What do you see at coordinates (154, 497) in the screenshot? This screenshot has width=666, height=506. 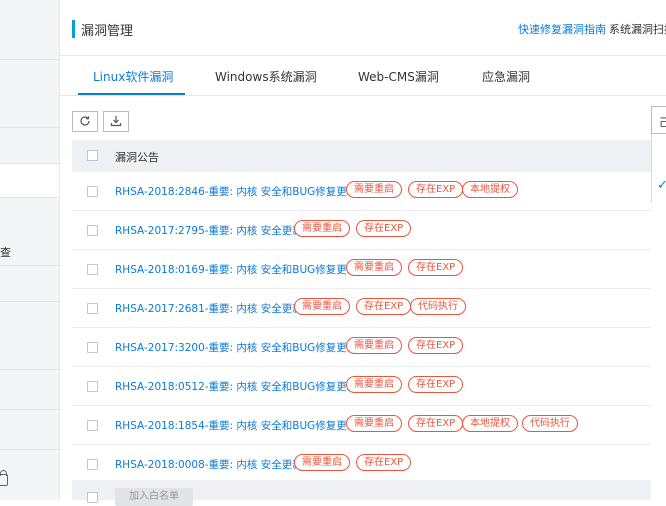 I see `add-to-whitelist-button: 加入白名单` at bounding box center [154, 497].